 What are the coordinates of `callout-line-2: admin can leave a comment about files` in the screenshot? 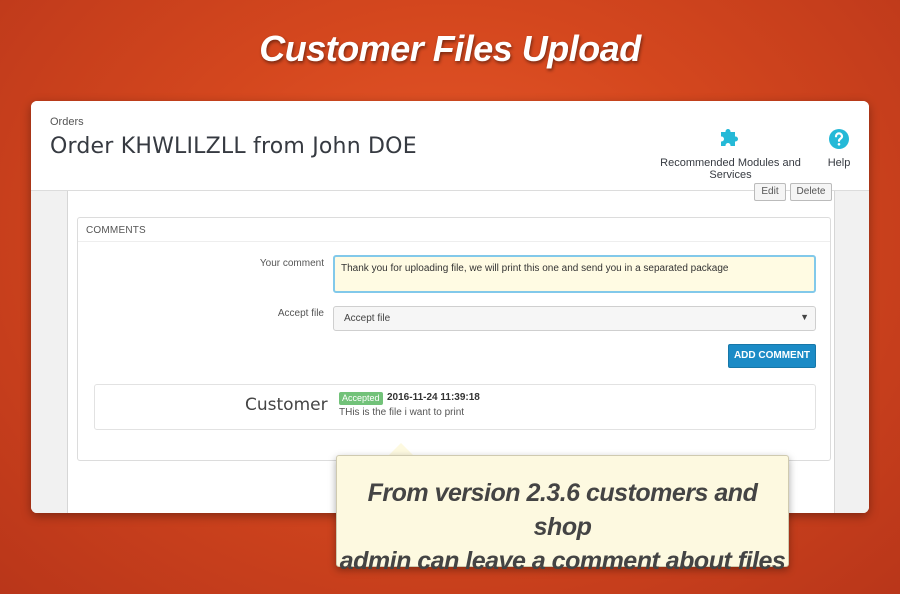 It's located at (562, 561).